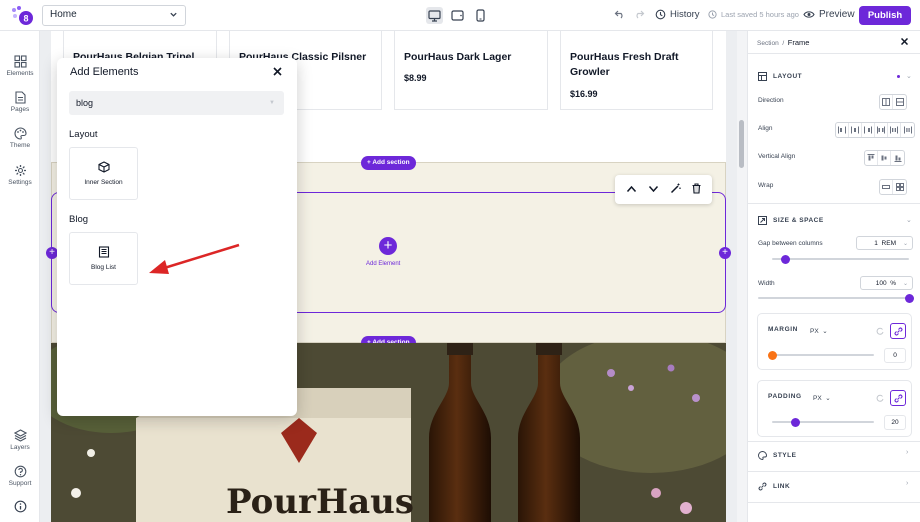  Describe the element at coordinates (176, 103) in the screenshot. I see `element-search-input` at that location.